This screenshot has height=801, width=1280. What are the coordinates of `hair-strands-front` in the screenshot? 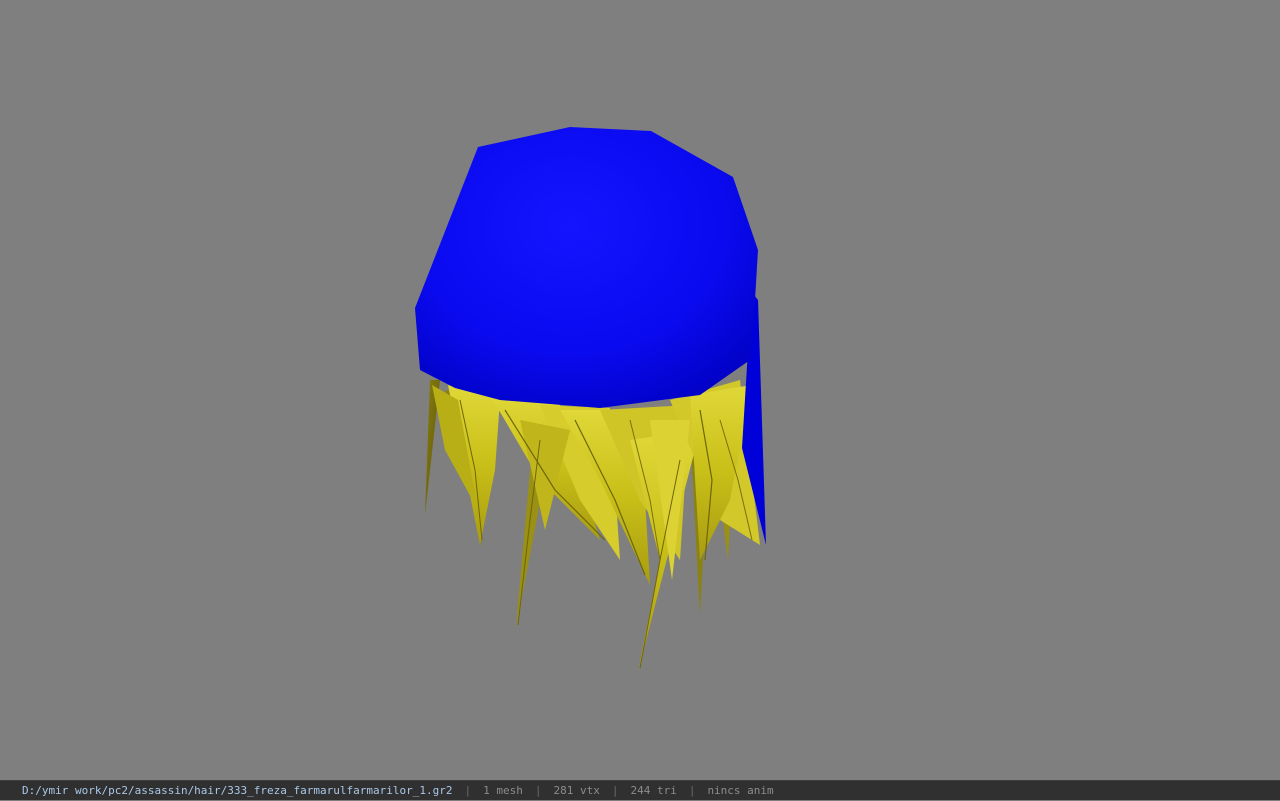 It's located at (596, 526).